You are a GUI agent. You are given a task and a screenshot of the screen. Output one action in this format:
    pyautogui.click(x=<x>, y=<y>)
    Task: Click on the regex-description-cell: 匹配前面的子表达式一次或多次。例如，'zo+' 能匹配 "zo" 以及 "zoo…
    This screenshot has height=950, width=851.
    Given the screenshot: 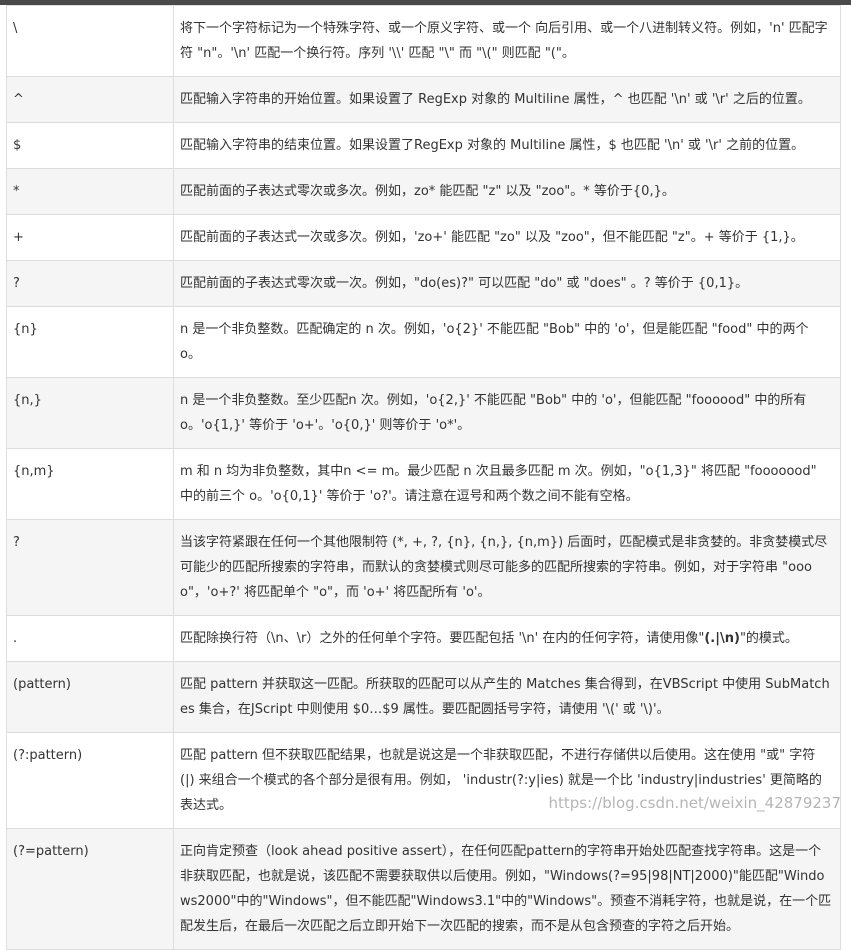 What is the action you would take?
    pyautogui.click(x=507, y=237)
    